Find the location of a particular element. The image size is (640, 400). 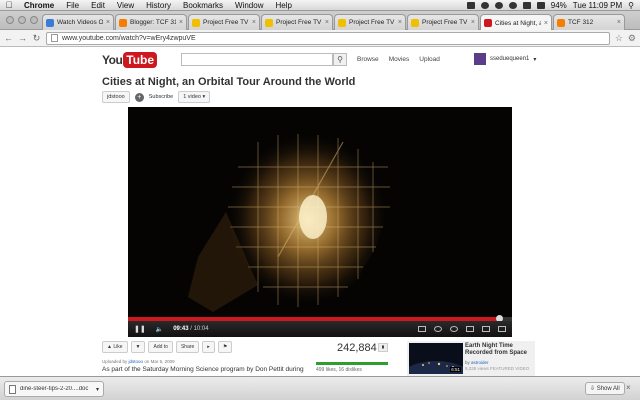

menu-chrome: Chrome is located at coordinates (39, 5).